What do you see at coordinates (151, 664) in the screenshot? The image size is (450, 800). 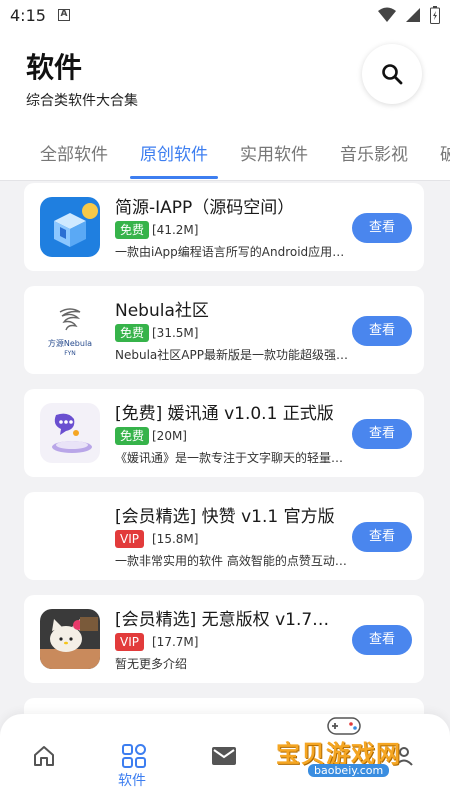 I see `app-description: 暂无更多介绍` at bounding box center [151, 664].